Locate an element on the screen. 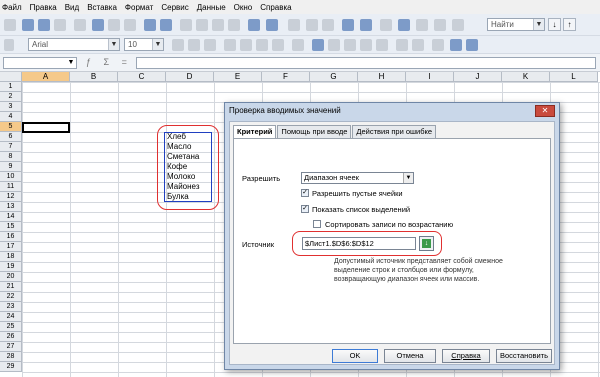  chart-icon is located at coordinates (348, 25).